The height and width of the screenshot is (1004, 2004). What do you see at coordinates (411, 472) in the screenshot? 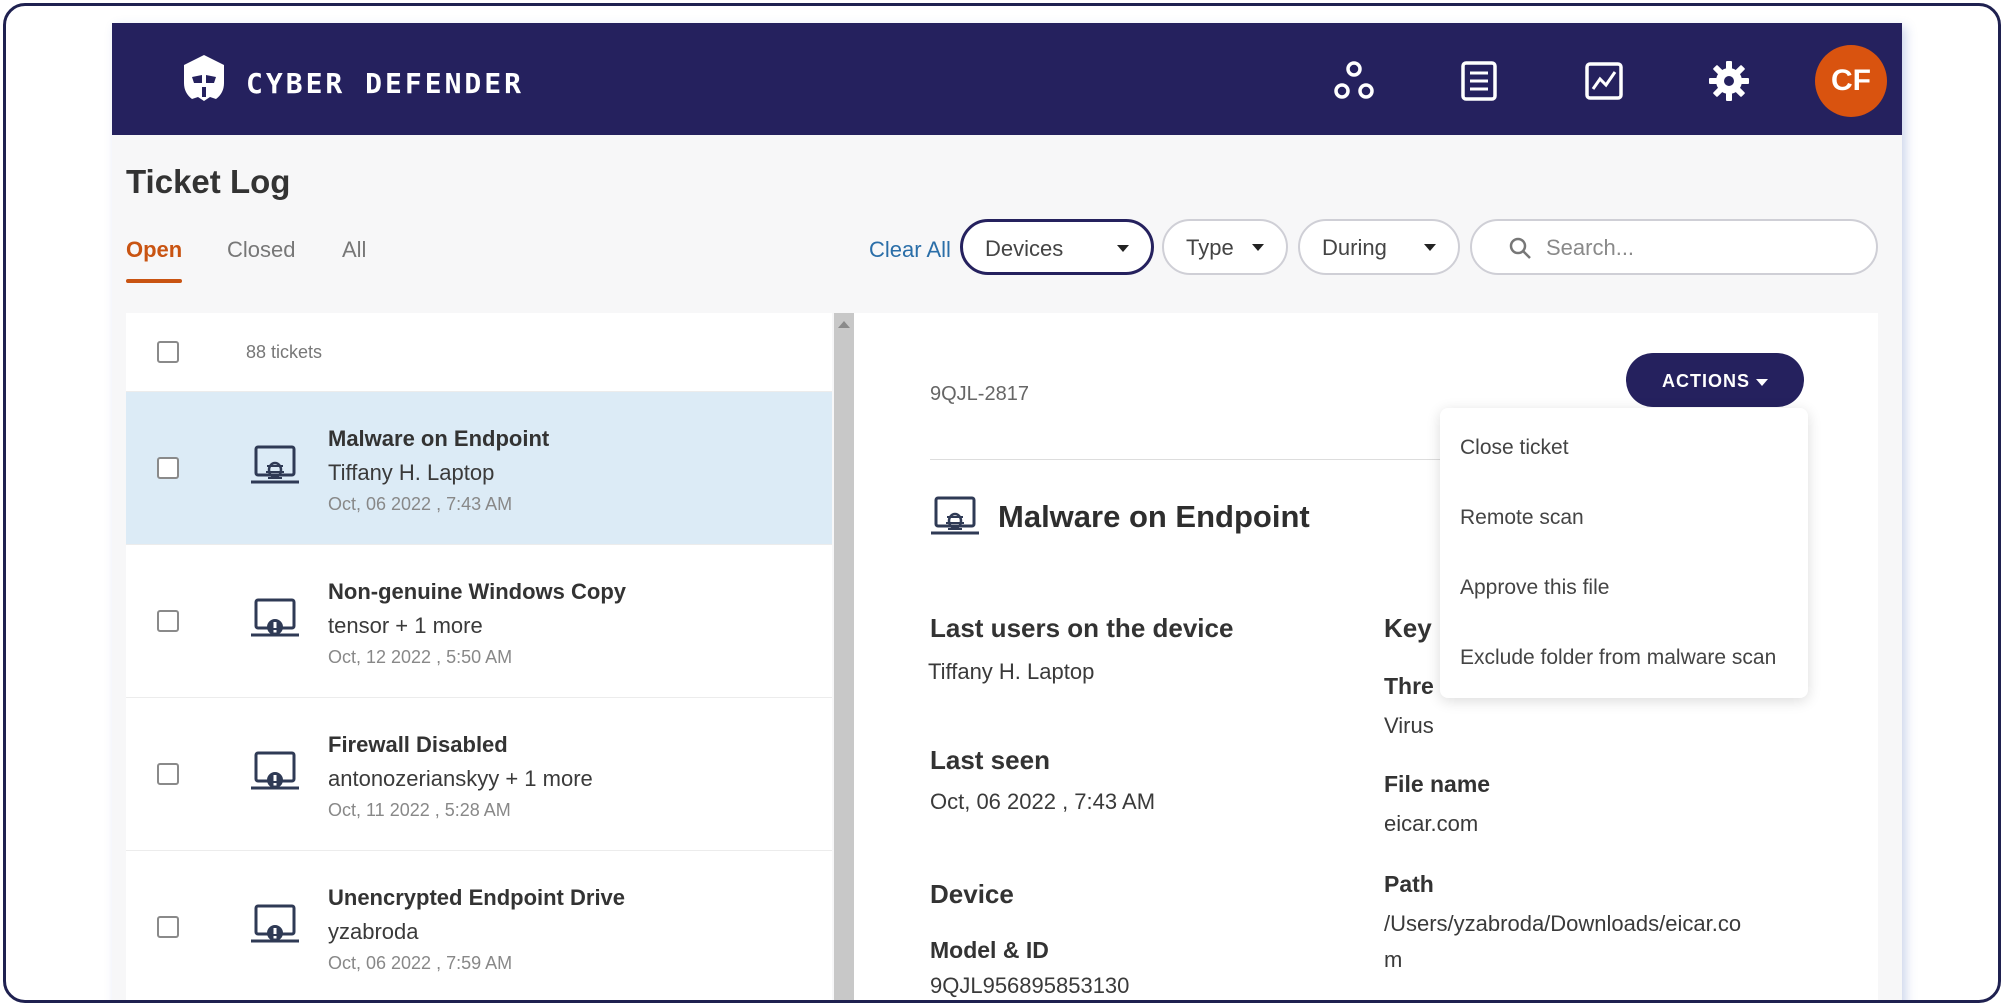
I see `ticket-device: Tiffany H. Laptop` at bounding box center [411, 472].